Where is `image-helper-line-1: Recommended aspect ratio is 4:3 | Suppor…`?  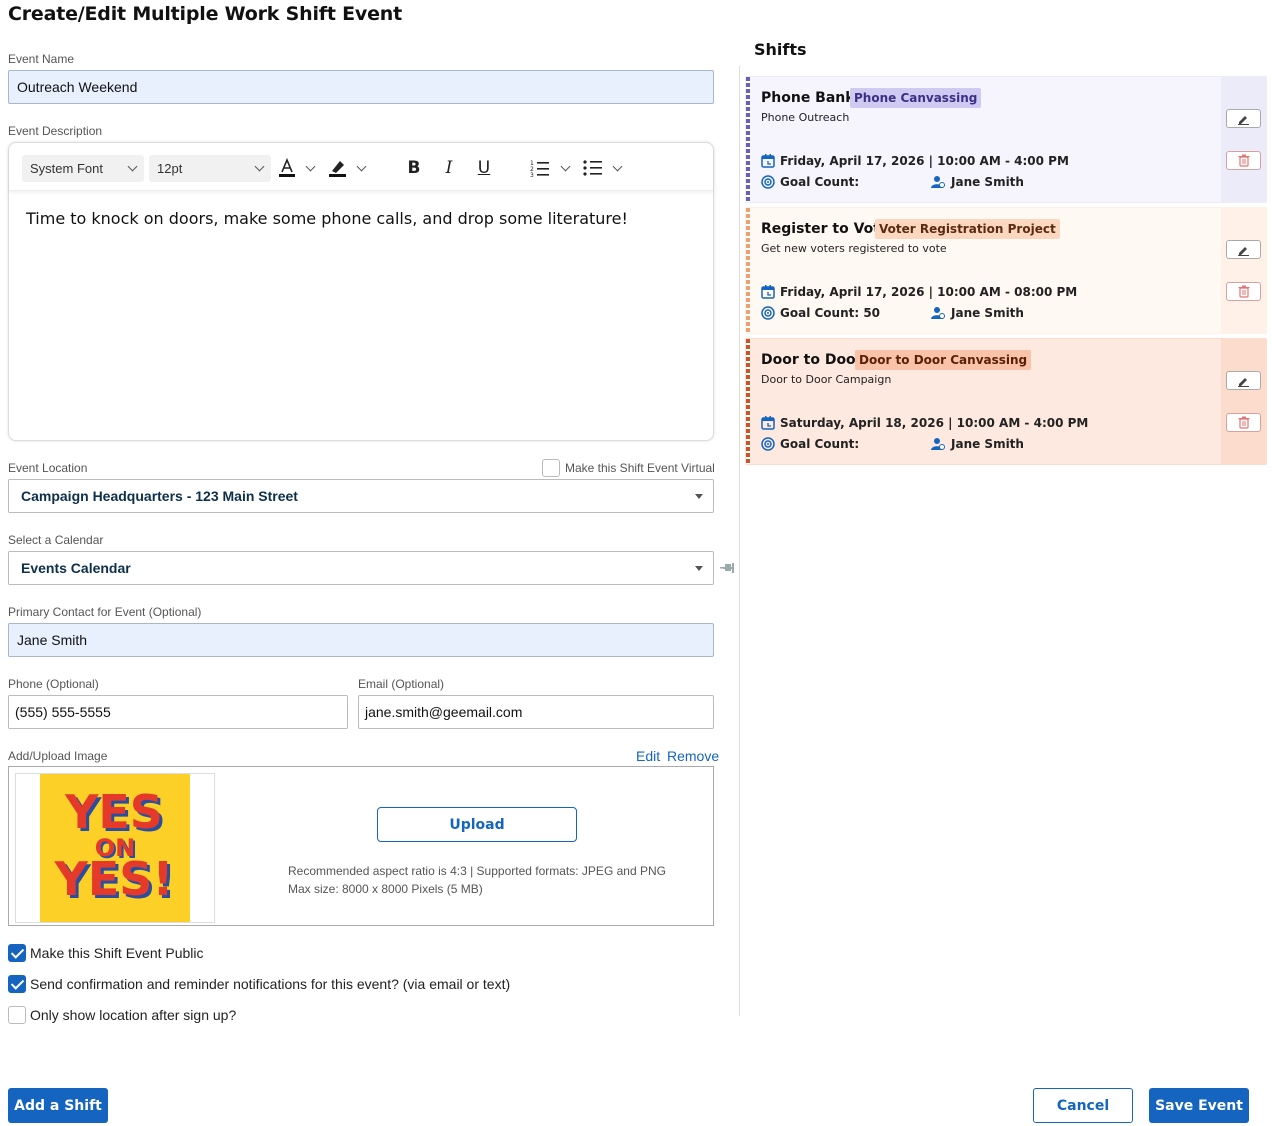
image-helper-line-1: Recommended aspect ratio is 4:3 | Suppor… is located at coordinates (477, 871).